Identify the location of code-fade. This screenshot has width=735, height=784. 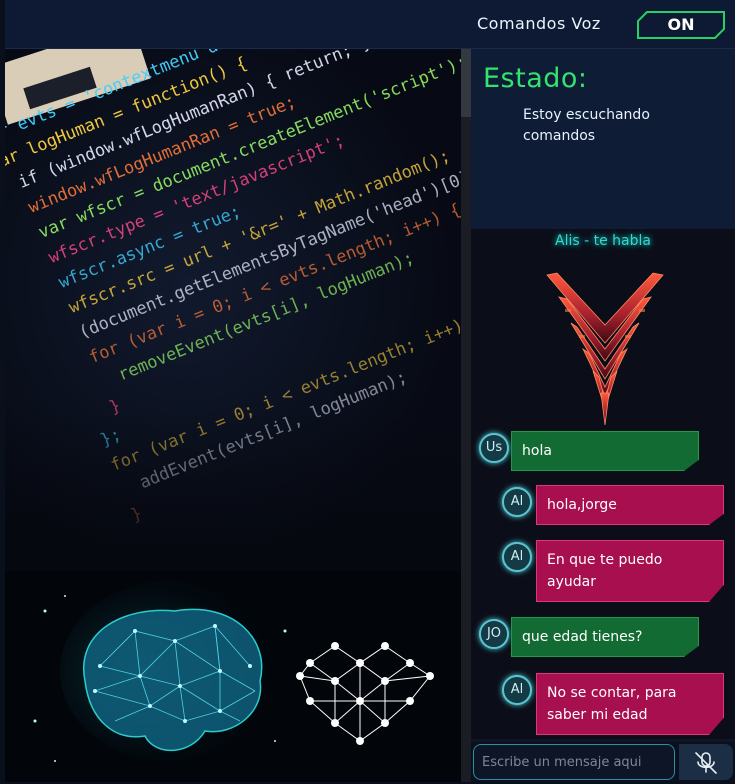
(233, 490).